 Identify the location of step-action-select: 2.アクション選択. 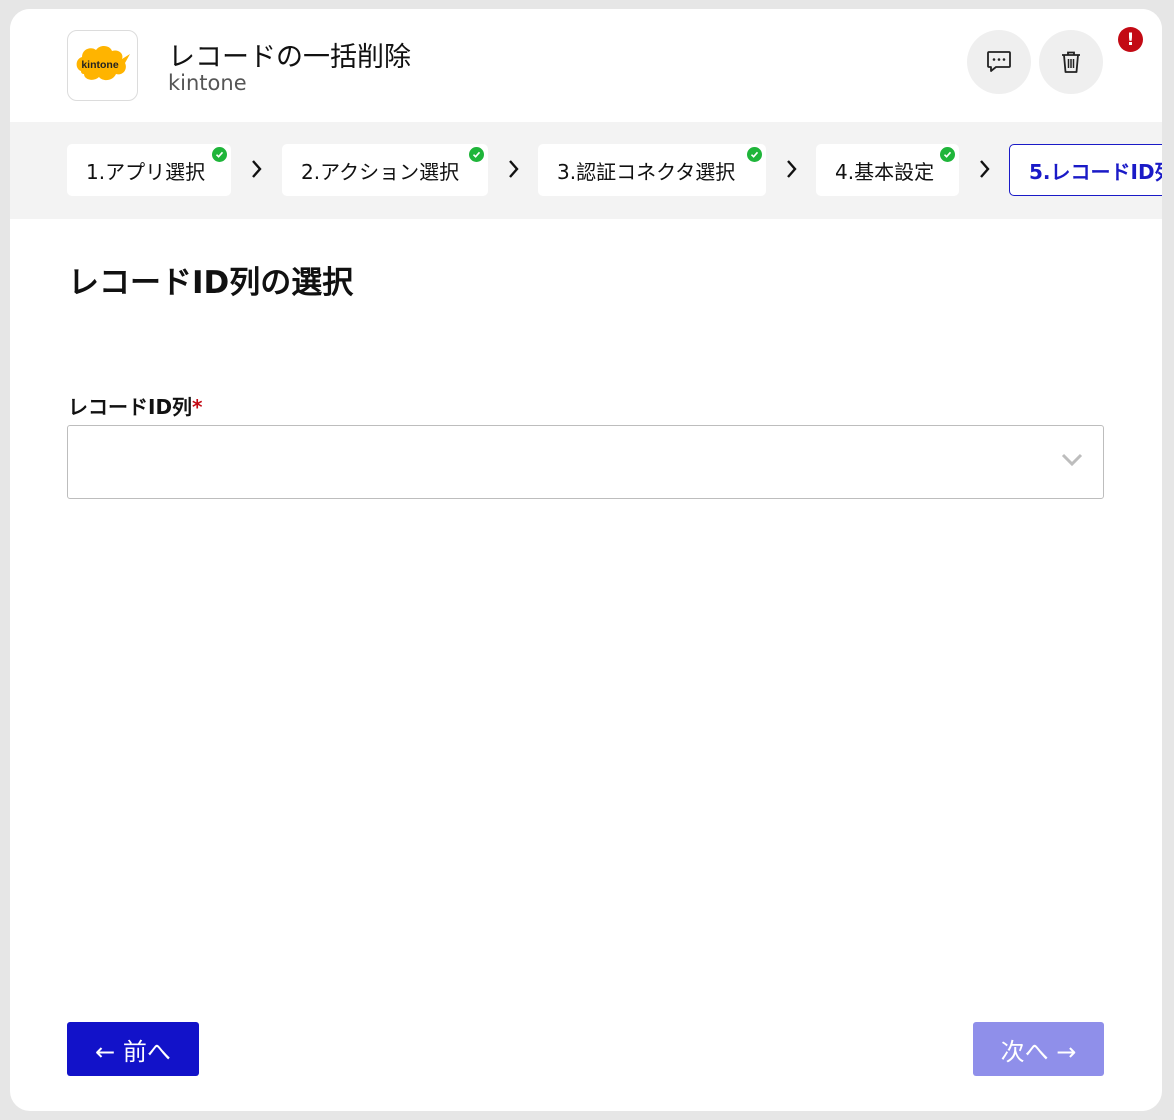
(385, 170).